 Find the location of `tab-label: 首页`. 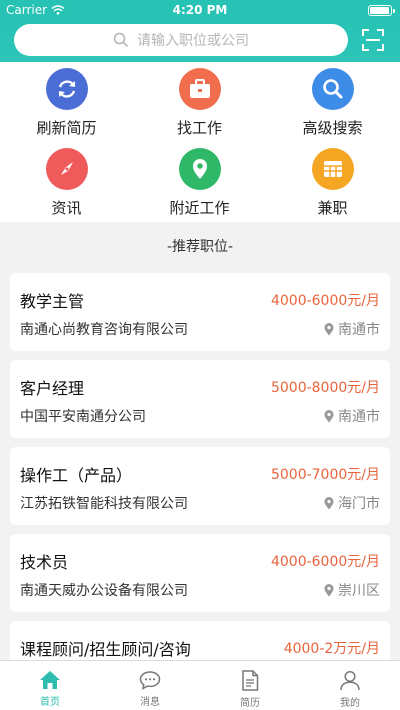

tab-label: 首页 is located at coordinates (50, 702).